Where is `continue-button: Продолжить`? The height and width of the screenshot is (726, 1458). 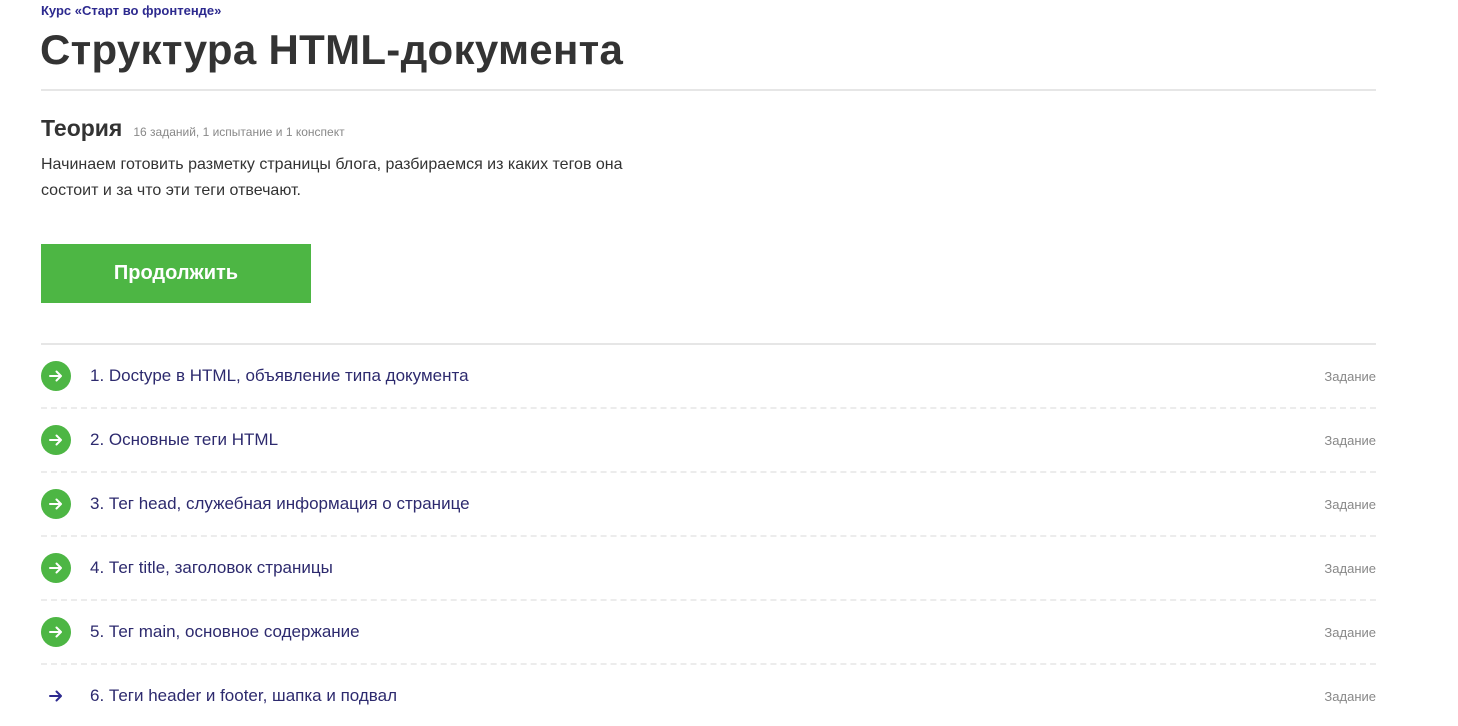
continue-button: Продолжить is located at coordinates (176, 273).